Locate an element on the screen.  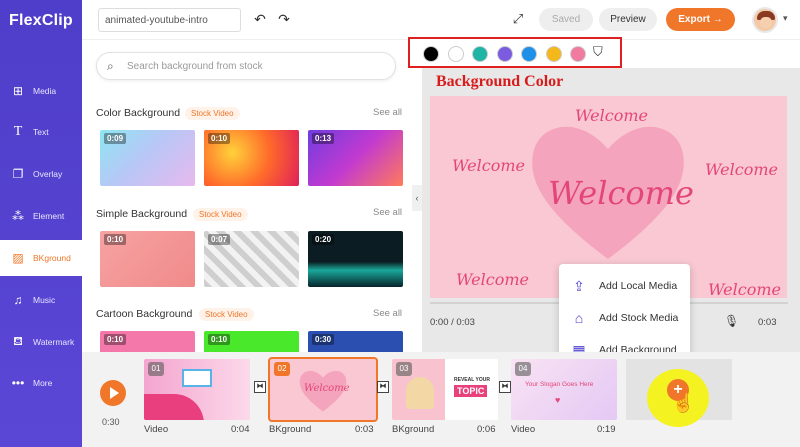
clip-duration: 0:04 is located at coordinates (240, 429).